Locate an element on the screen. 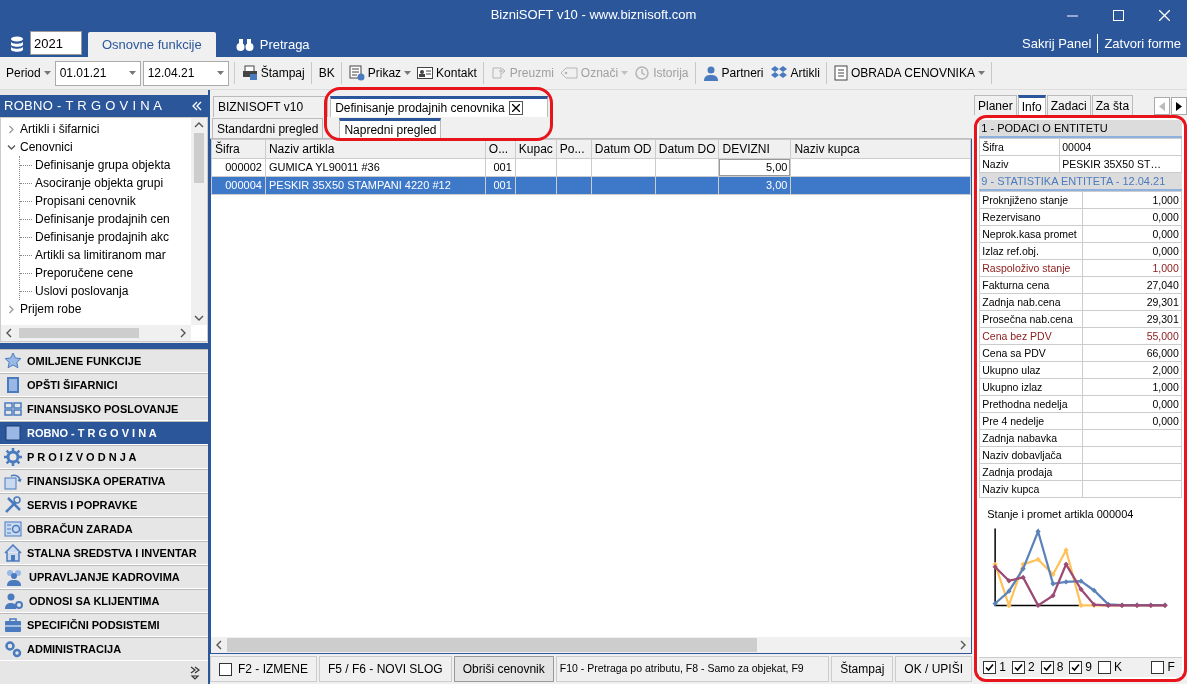 This screenshot has height=684, width=1187. module-button: OBRAČUN ZARADA is located at coordinates (104, 529).